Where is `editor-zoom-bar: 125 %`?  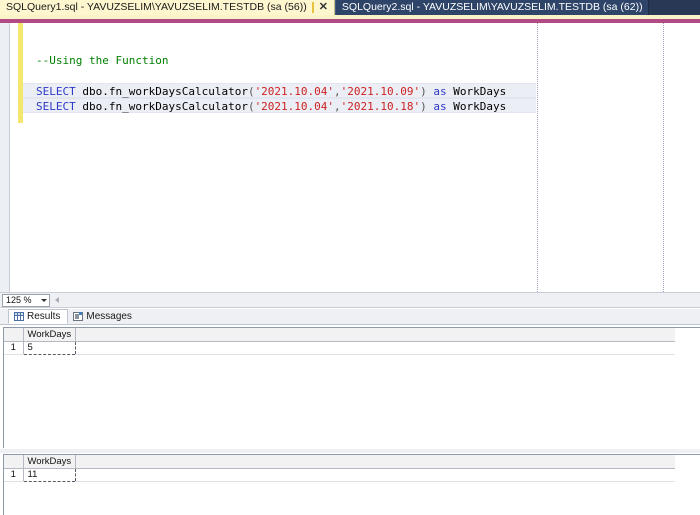
editor-zoom-bar: 125 % is located at coordinates (350, 300).